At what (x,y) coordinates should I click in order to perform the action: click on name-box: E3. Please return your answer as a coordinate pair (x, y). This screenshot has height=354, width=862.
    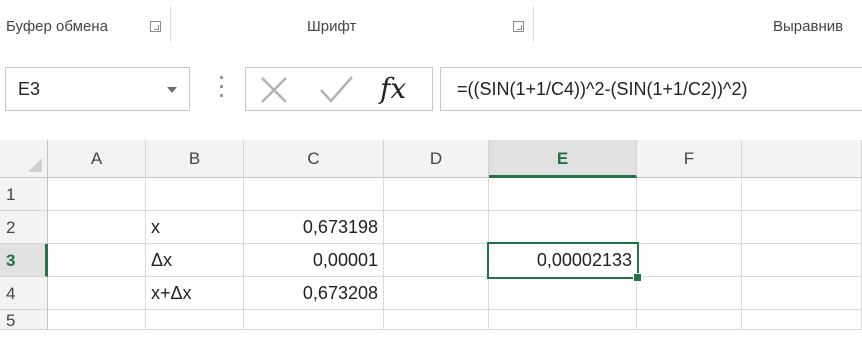
    Looking at the image, I should click on (97, 89).